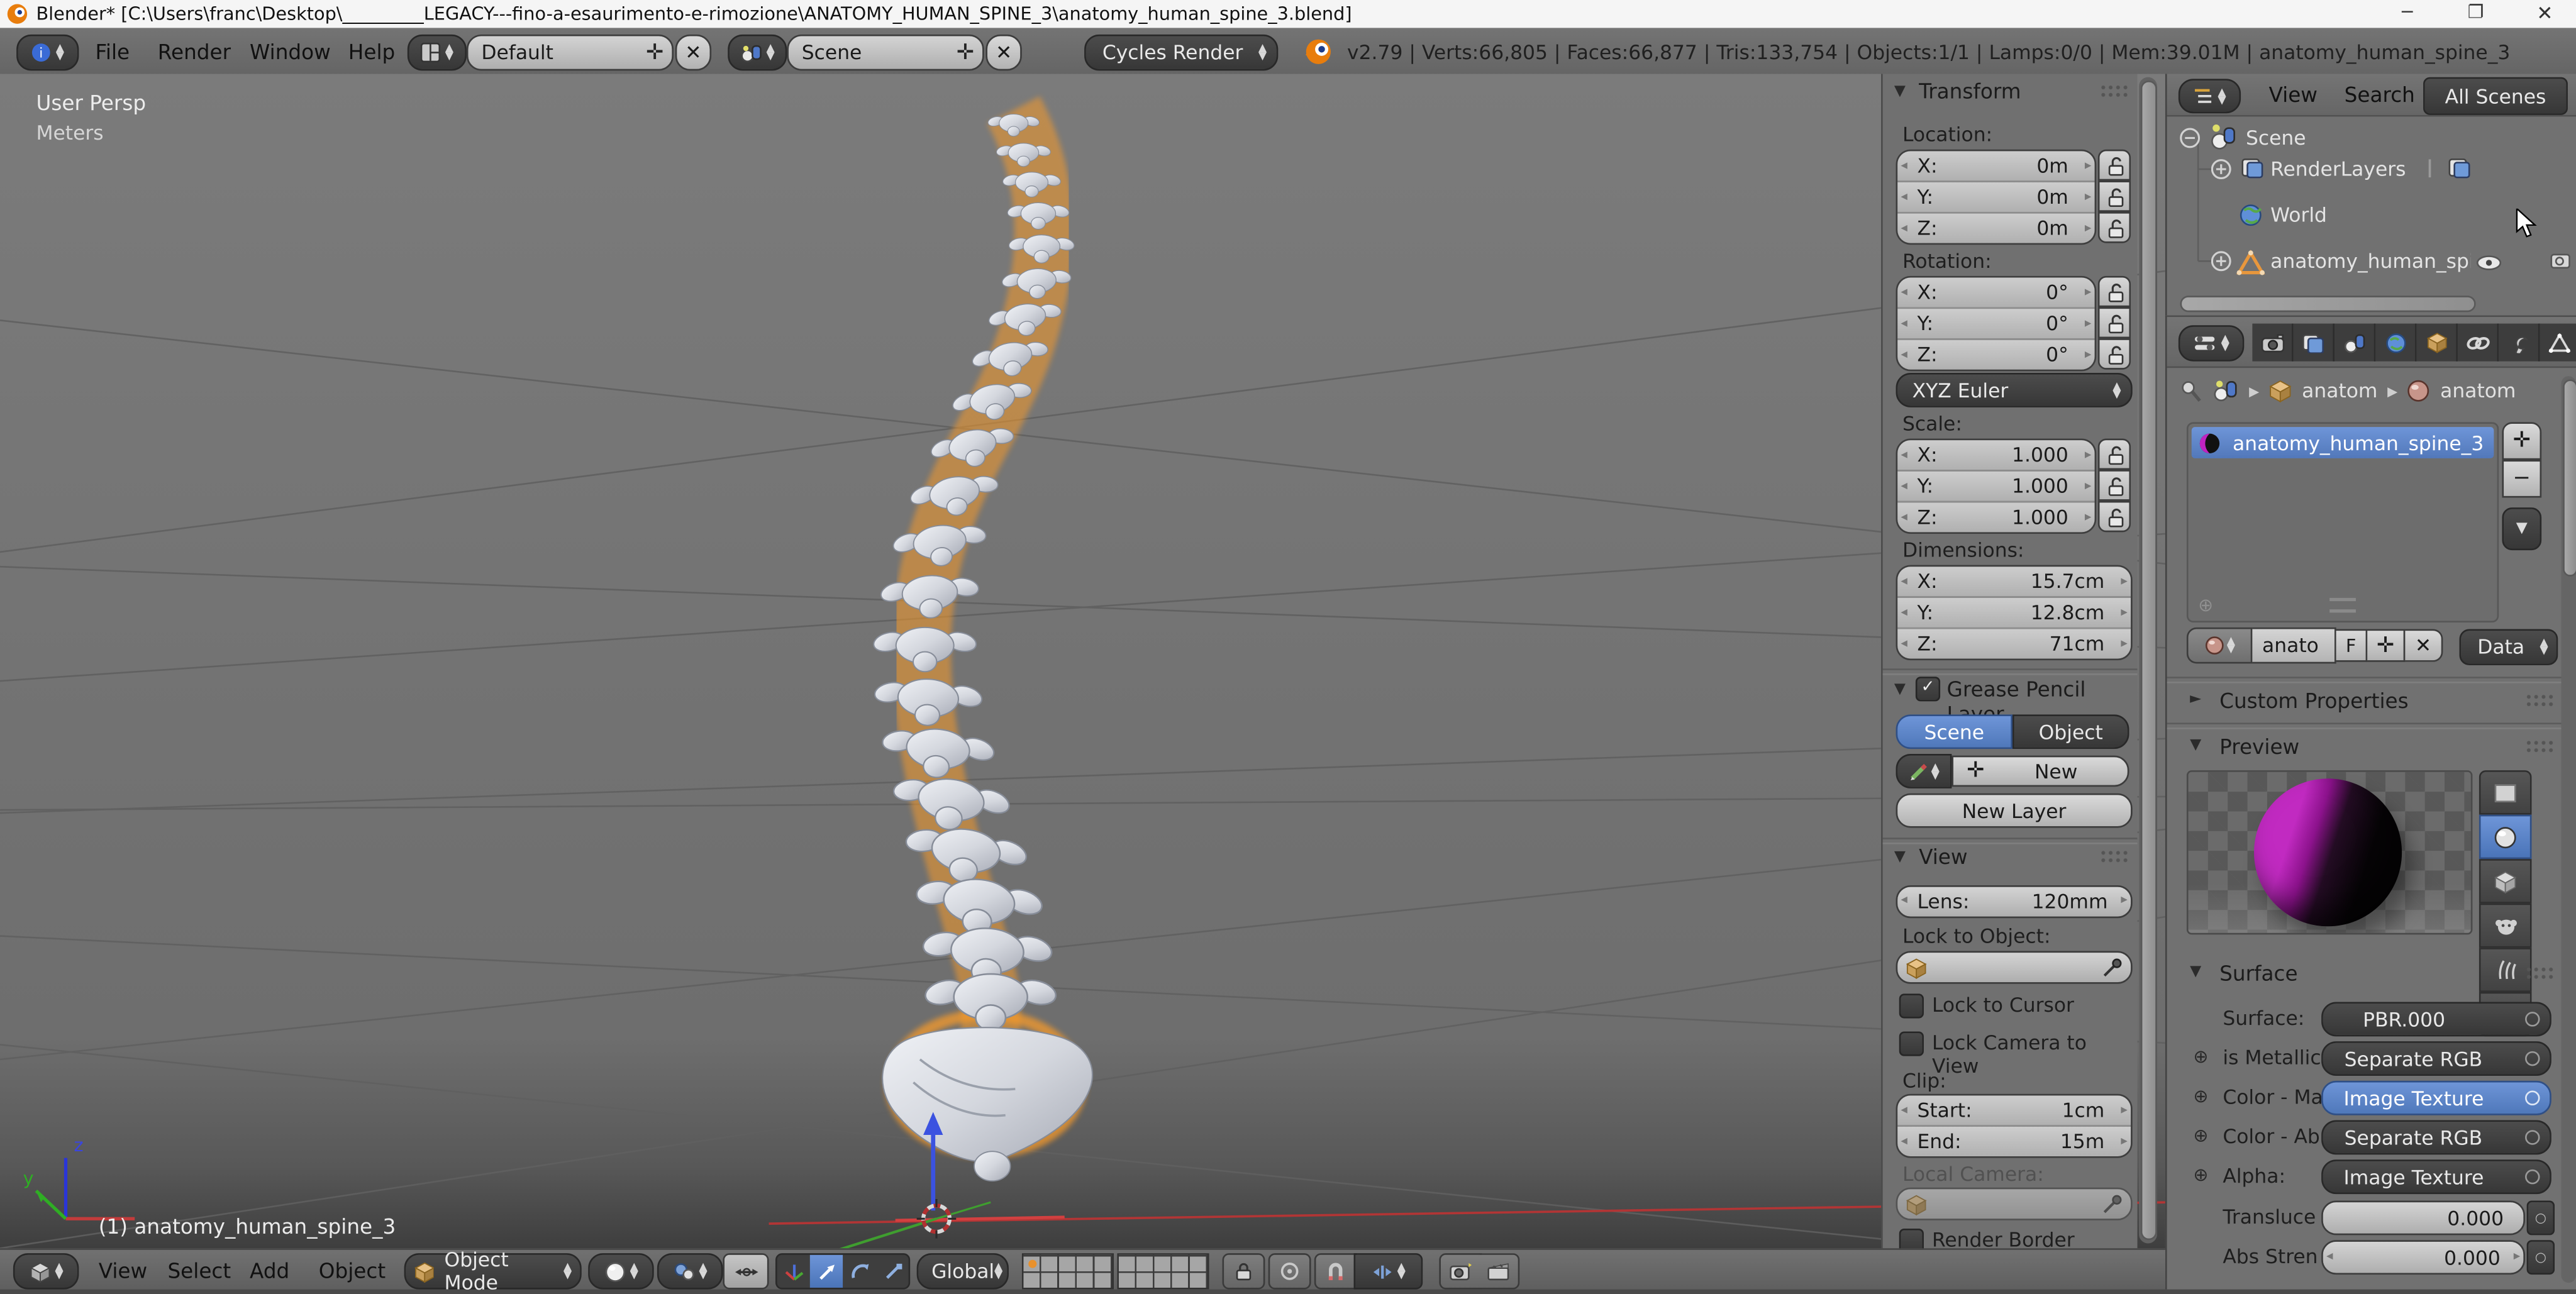  Describe the element at coordinates (2522, 479) in the screenshot. I see `remove-slot-button: −` at that location.